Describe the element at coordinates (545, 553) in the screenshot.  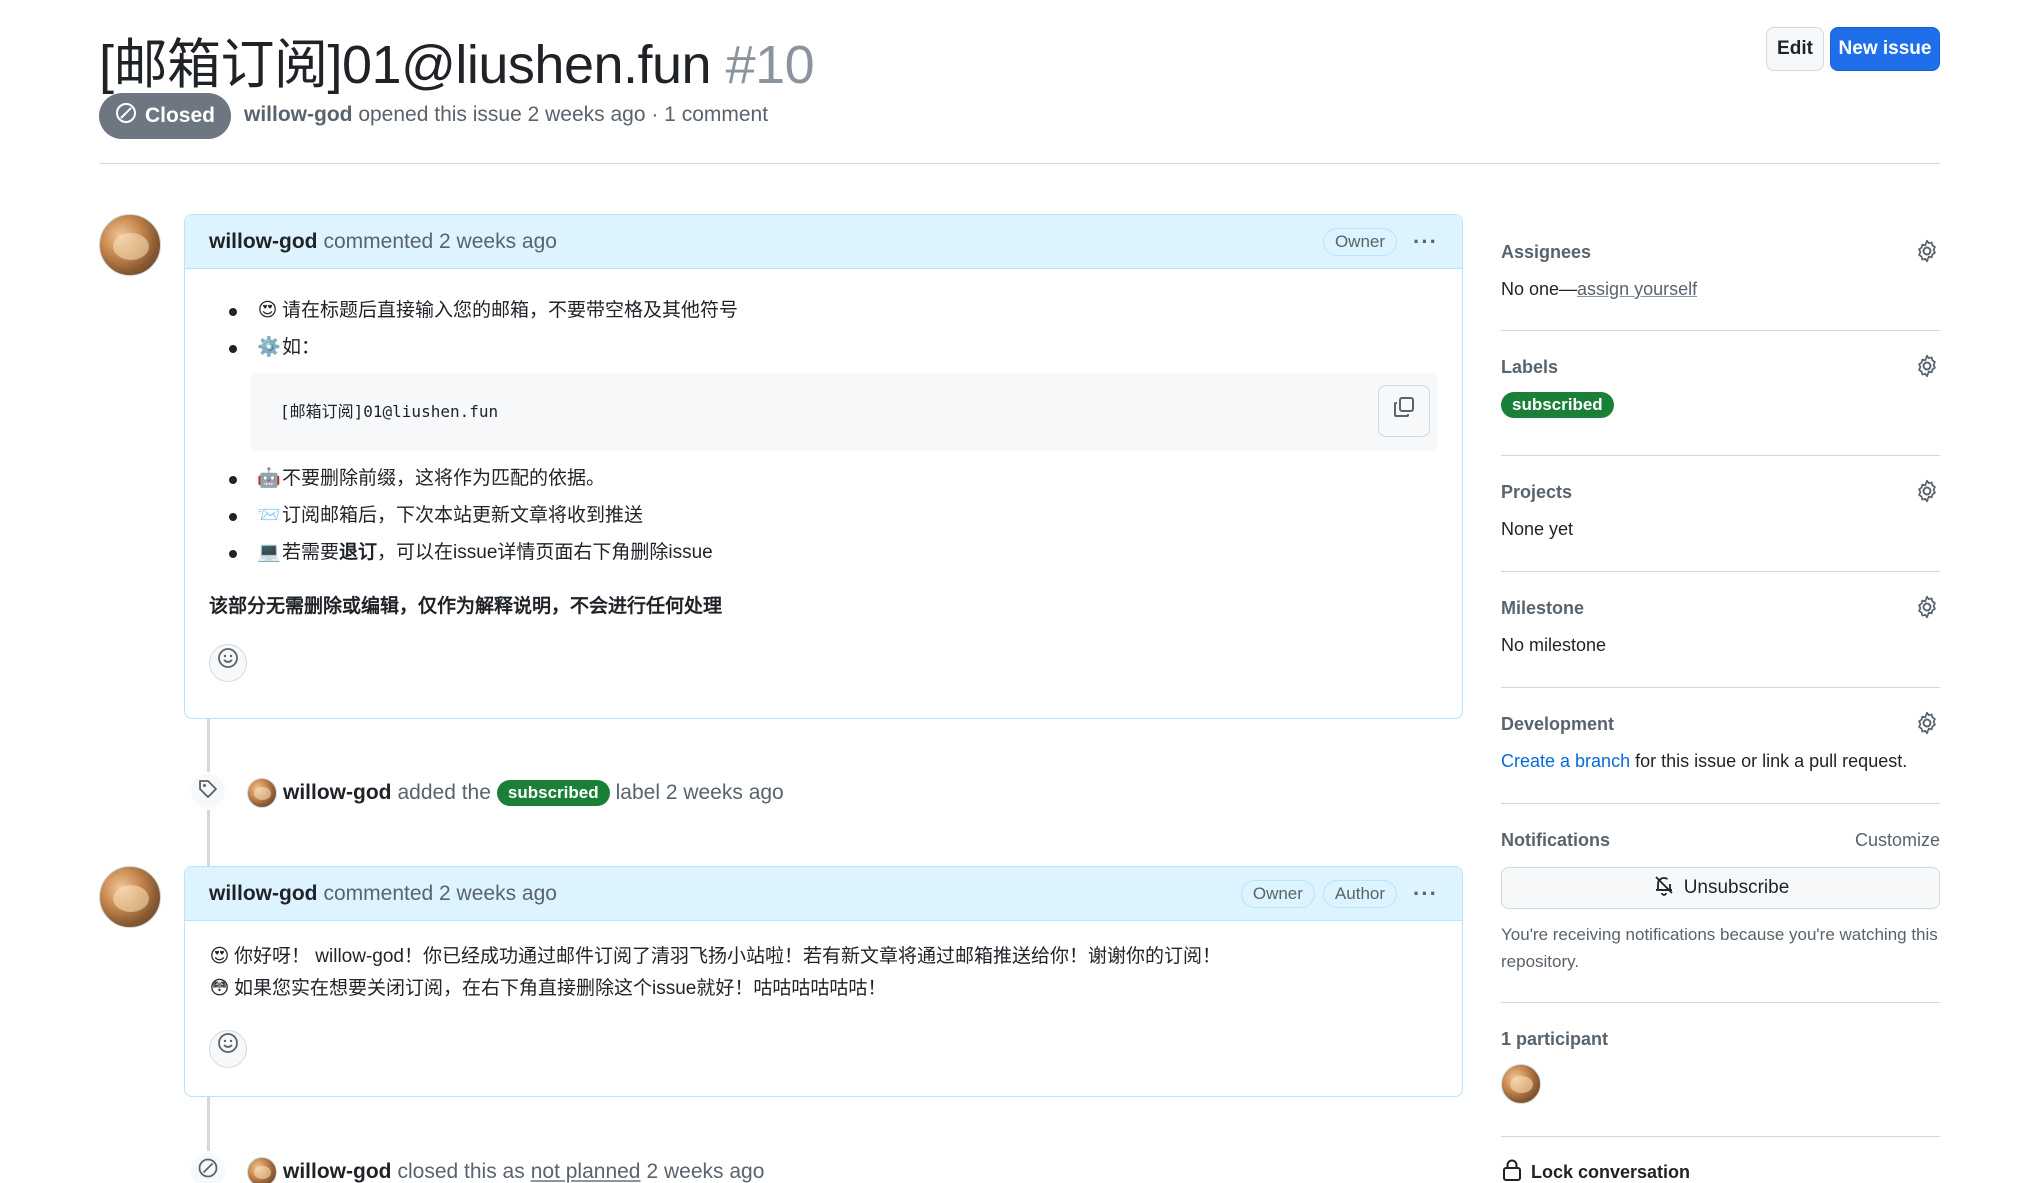
I see `list-item-text: ，可以在issue详情页面右下角删除issue` at that location.